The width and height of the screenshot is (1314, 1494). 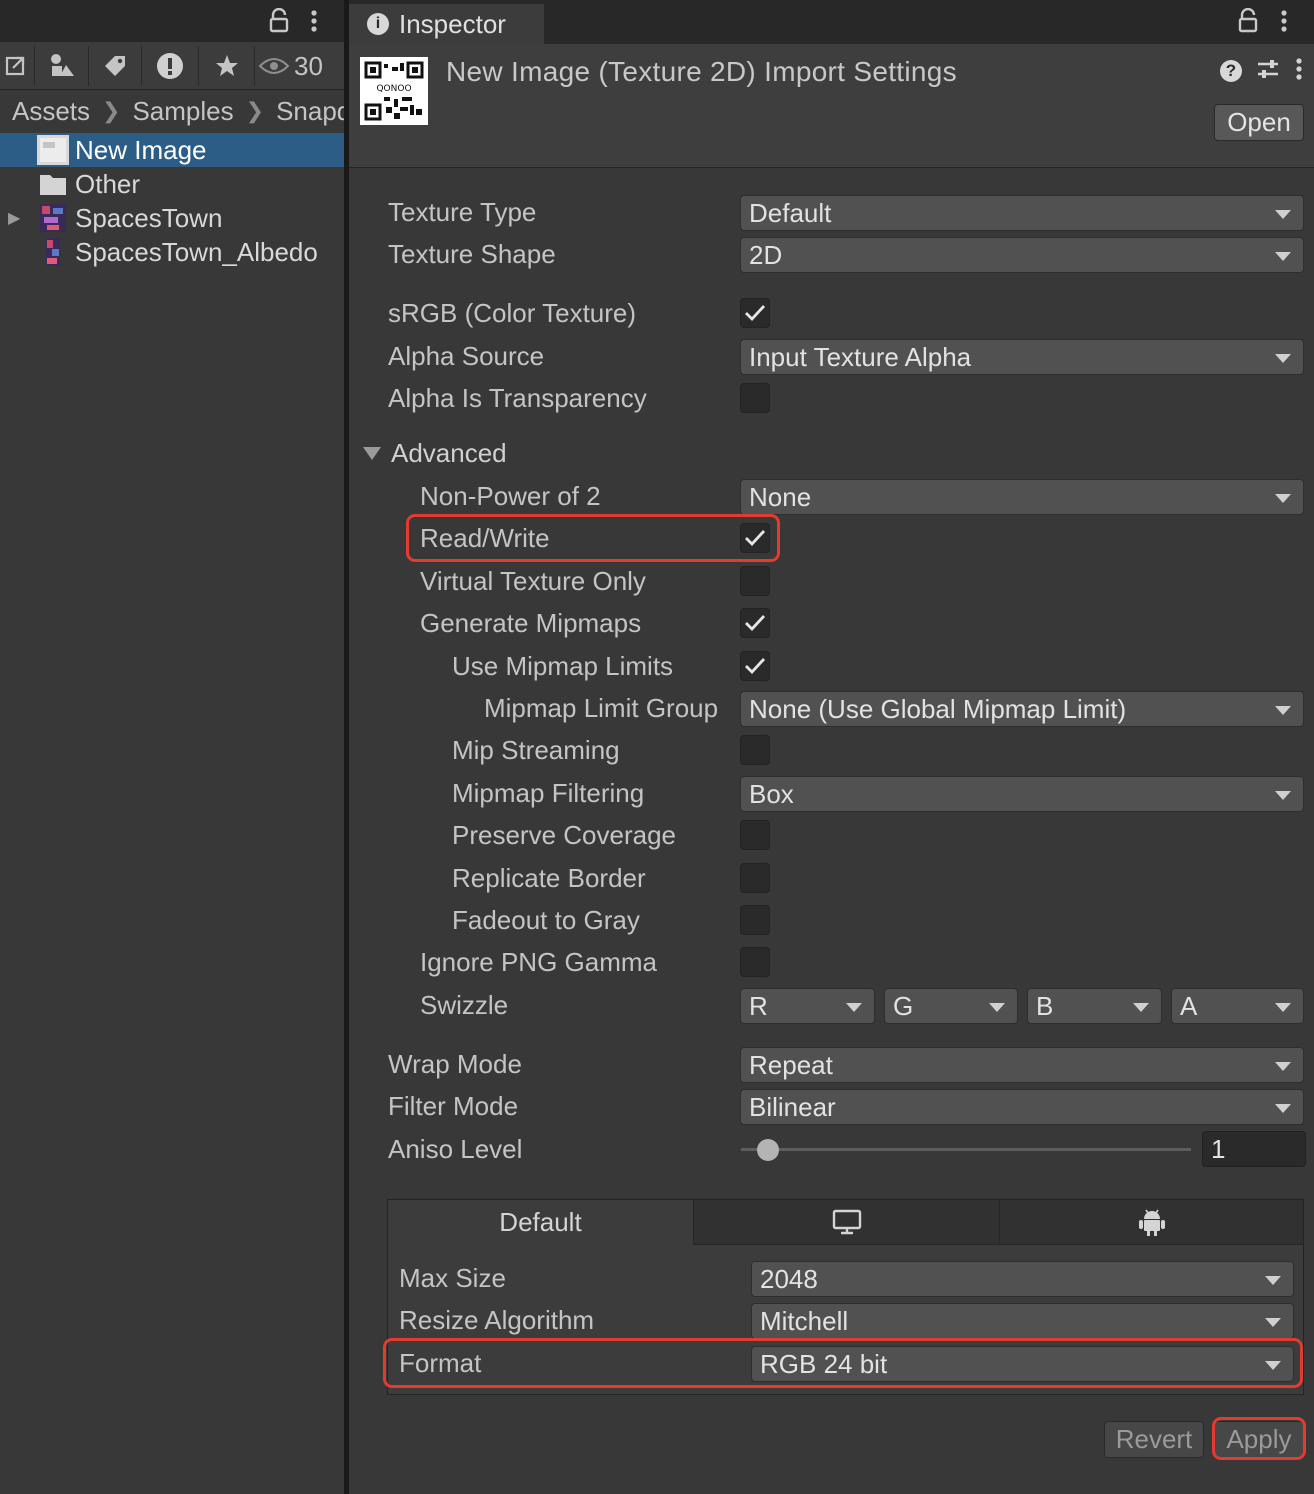 What do you see at coordinates (1022, 255) in the screenshot?
I see `texture-shape-dropdown: 2D` at bounding box center [1022, 255].